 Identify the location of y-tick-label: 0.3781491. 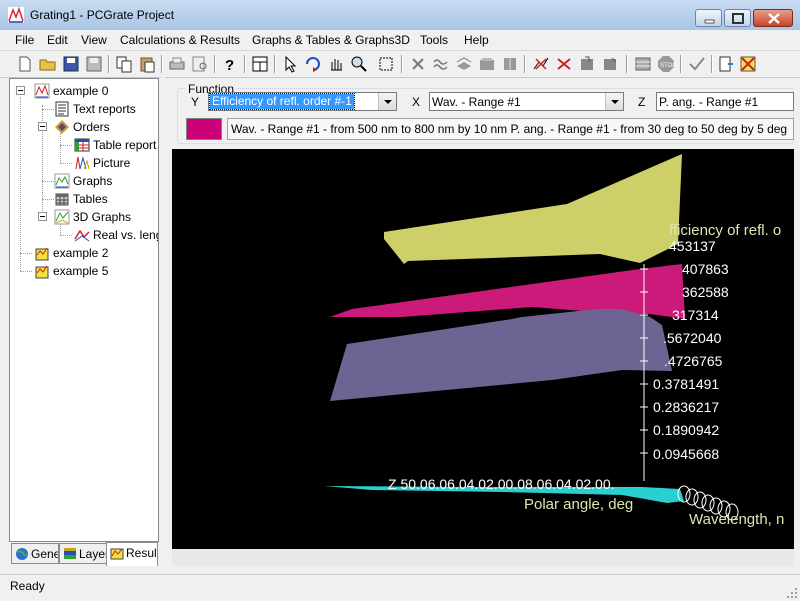
(686, 384).